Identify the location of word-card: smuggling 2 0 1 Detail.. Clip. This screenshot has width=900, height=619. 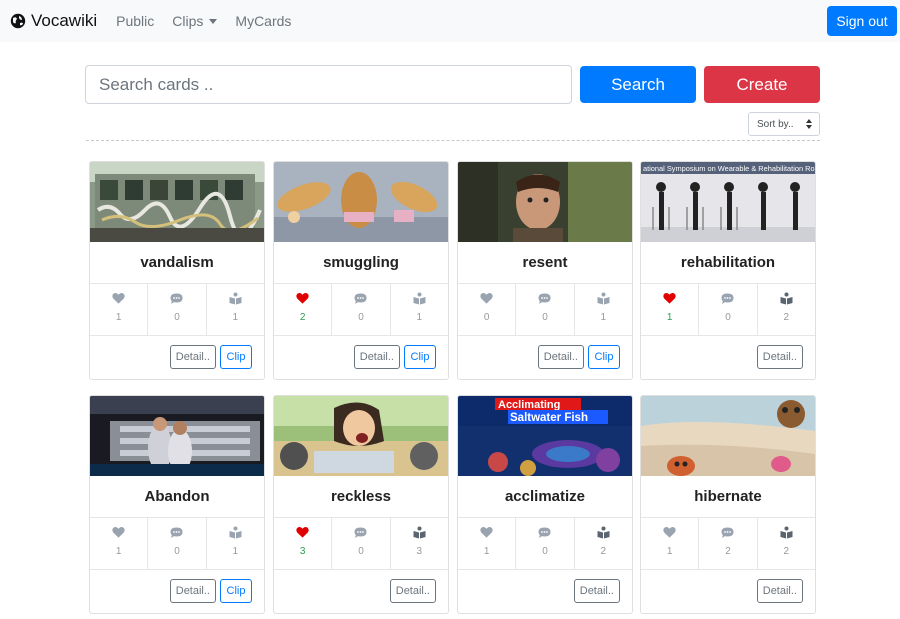
(361, 270).